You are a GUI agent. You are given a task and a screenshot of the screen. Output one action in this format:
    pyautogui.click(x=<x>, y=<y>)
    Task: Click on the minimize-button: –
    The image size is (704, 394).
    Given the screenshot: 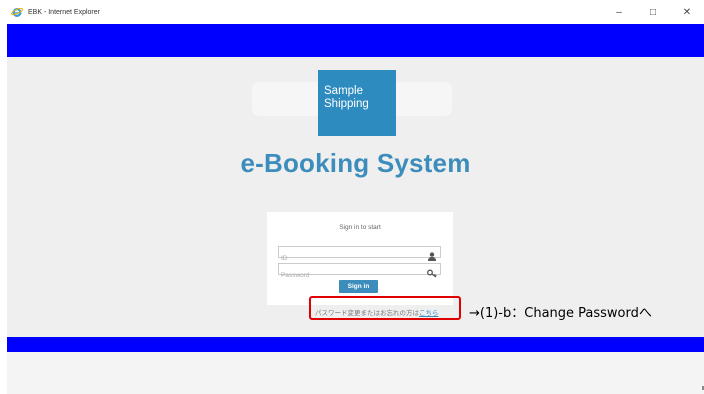 What is the action you would take?
    pyautogui.click(x=619, y=12)
    